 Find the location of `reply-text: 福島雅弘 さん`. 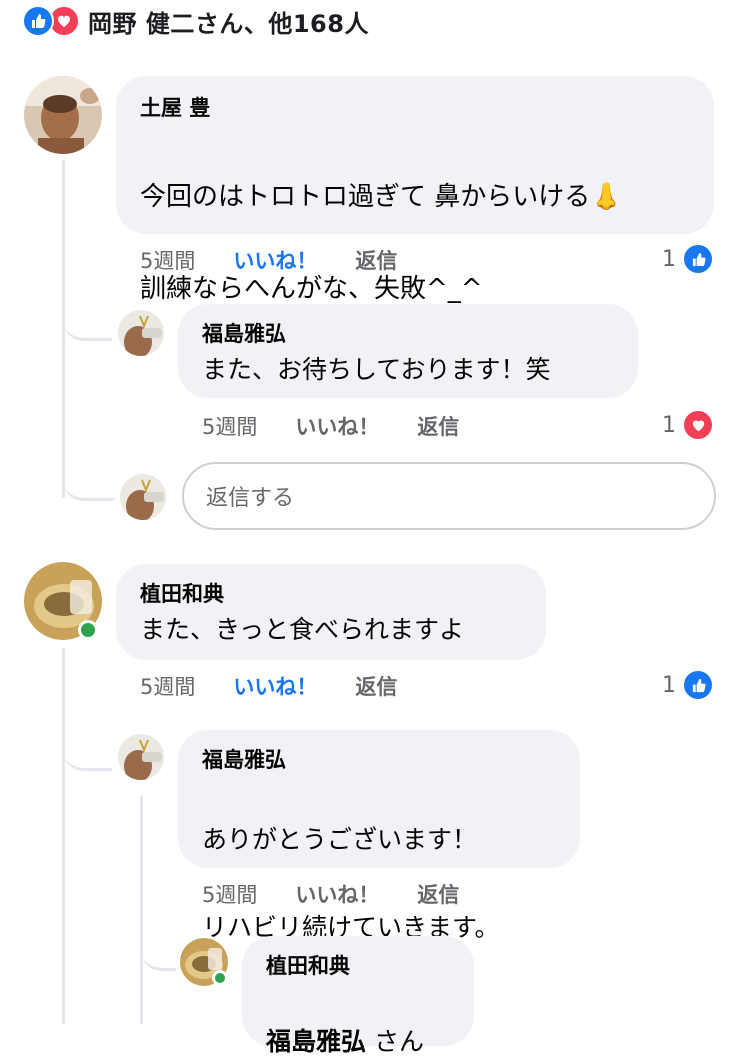

reply-text: 福島雅弘 さん is located at coordinates (358, 1022).